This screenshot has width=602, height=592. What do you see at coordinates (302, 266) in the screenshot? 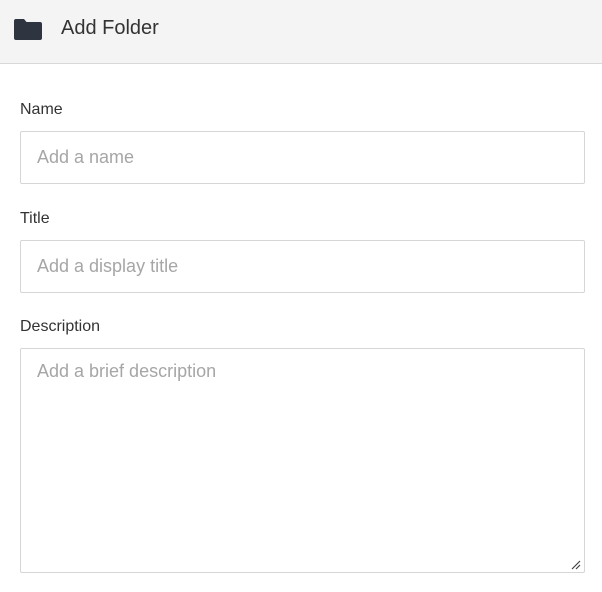
I see `title-input` at bounding box center [302, 266].